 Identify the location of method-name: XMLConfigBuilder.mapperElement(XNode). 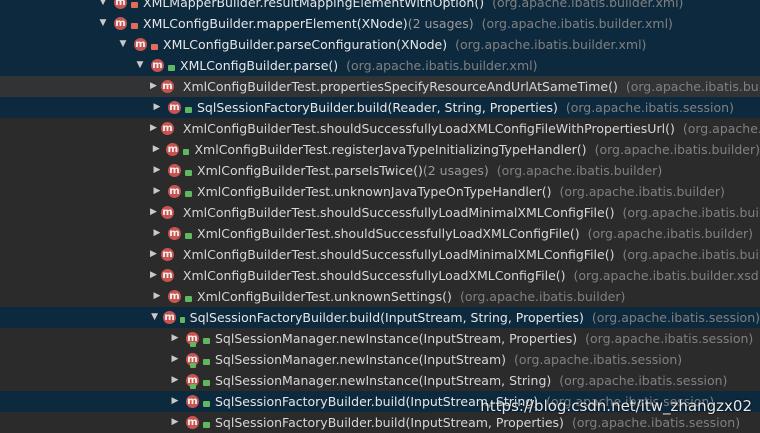
(275, 23).